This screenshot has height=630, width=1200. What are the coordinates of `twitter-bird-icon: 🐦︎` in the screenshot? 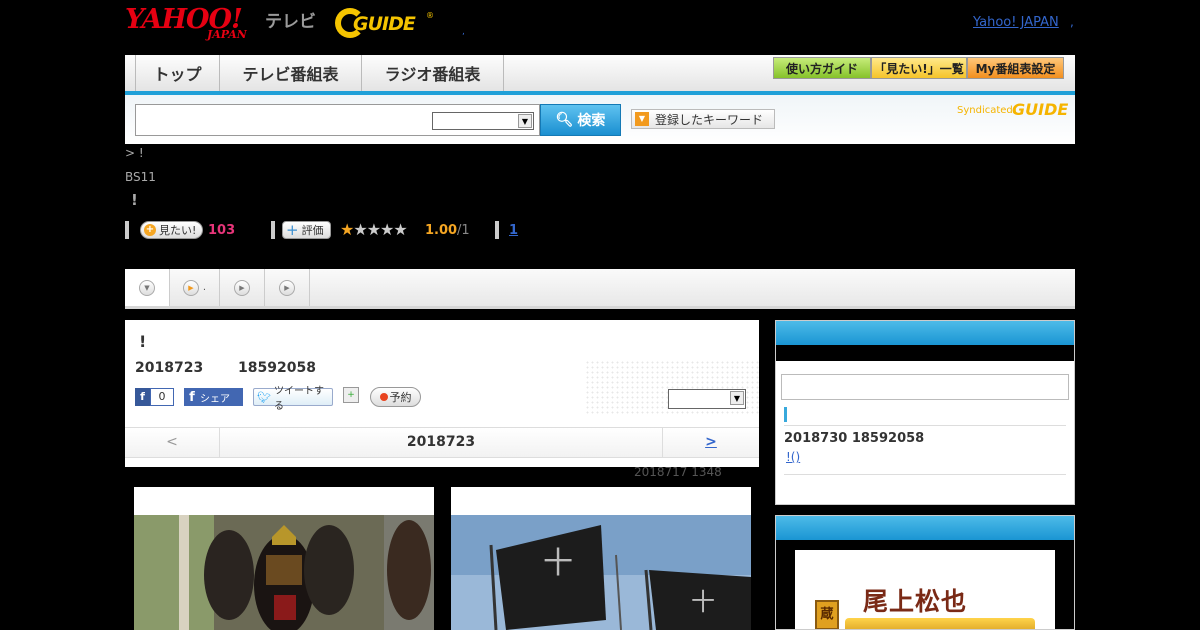 It's located at (264, 397).